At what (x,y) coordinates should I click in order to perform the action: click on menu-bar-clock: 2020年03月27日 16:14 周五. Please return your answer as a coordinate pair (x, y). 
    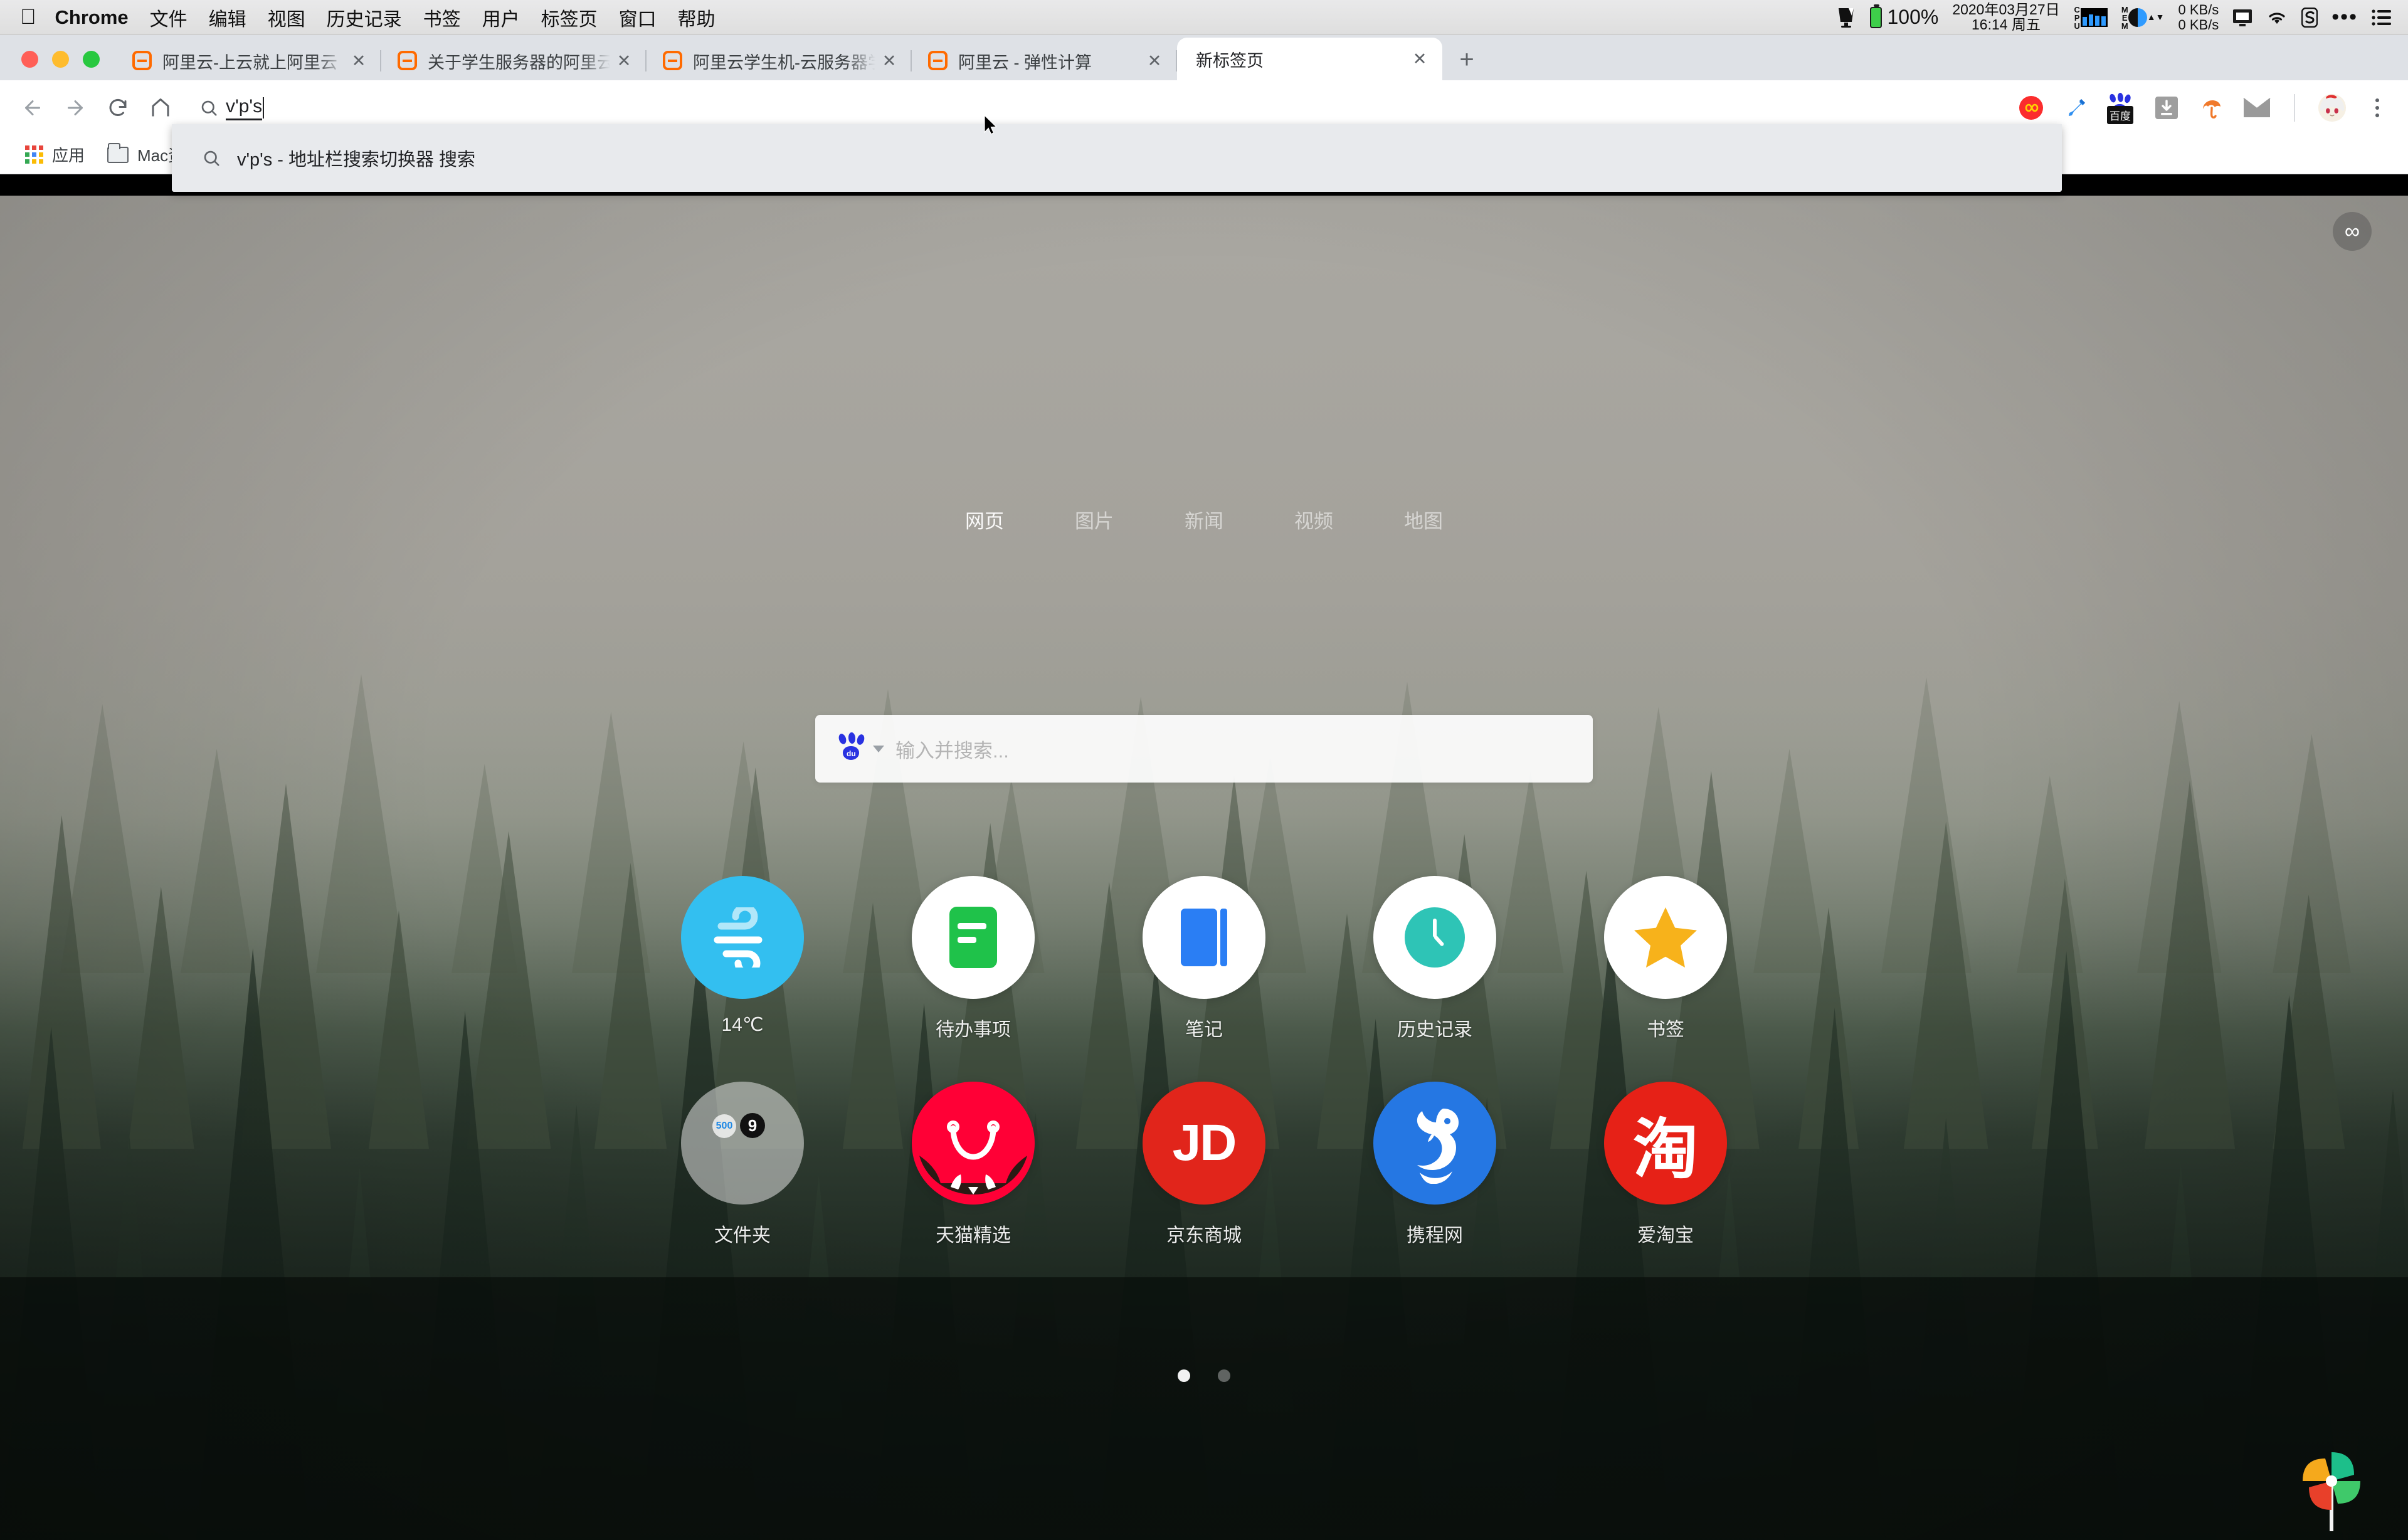
    Looking at the image, I should click on (2005, 17).